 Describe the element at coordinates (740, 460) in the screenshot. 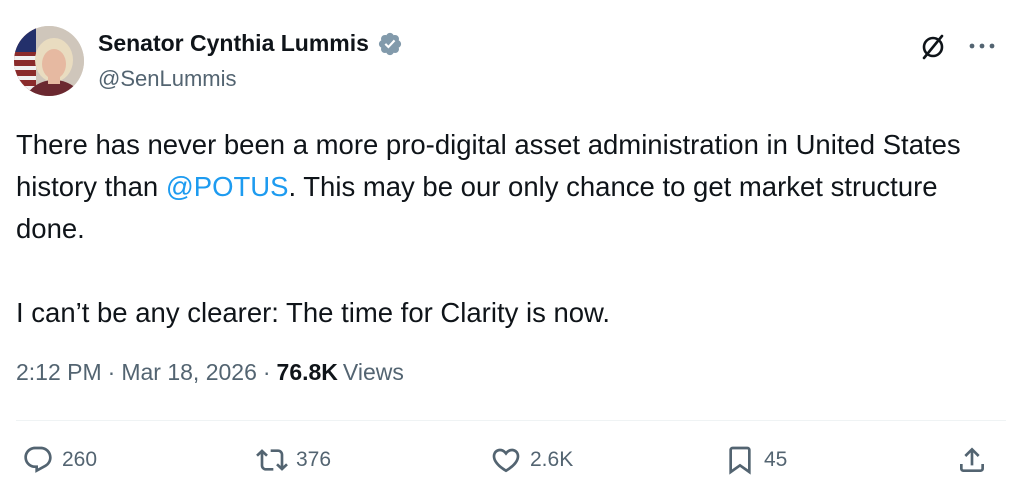

I see `bookmark-icon` at that location.